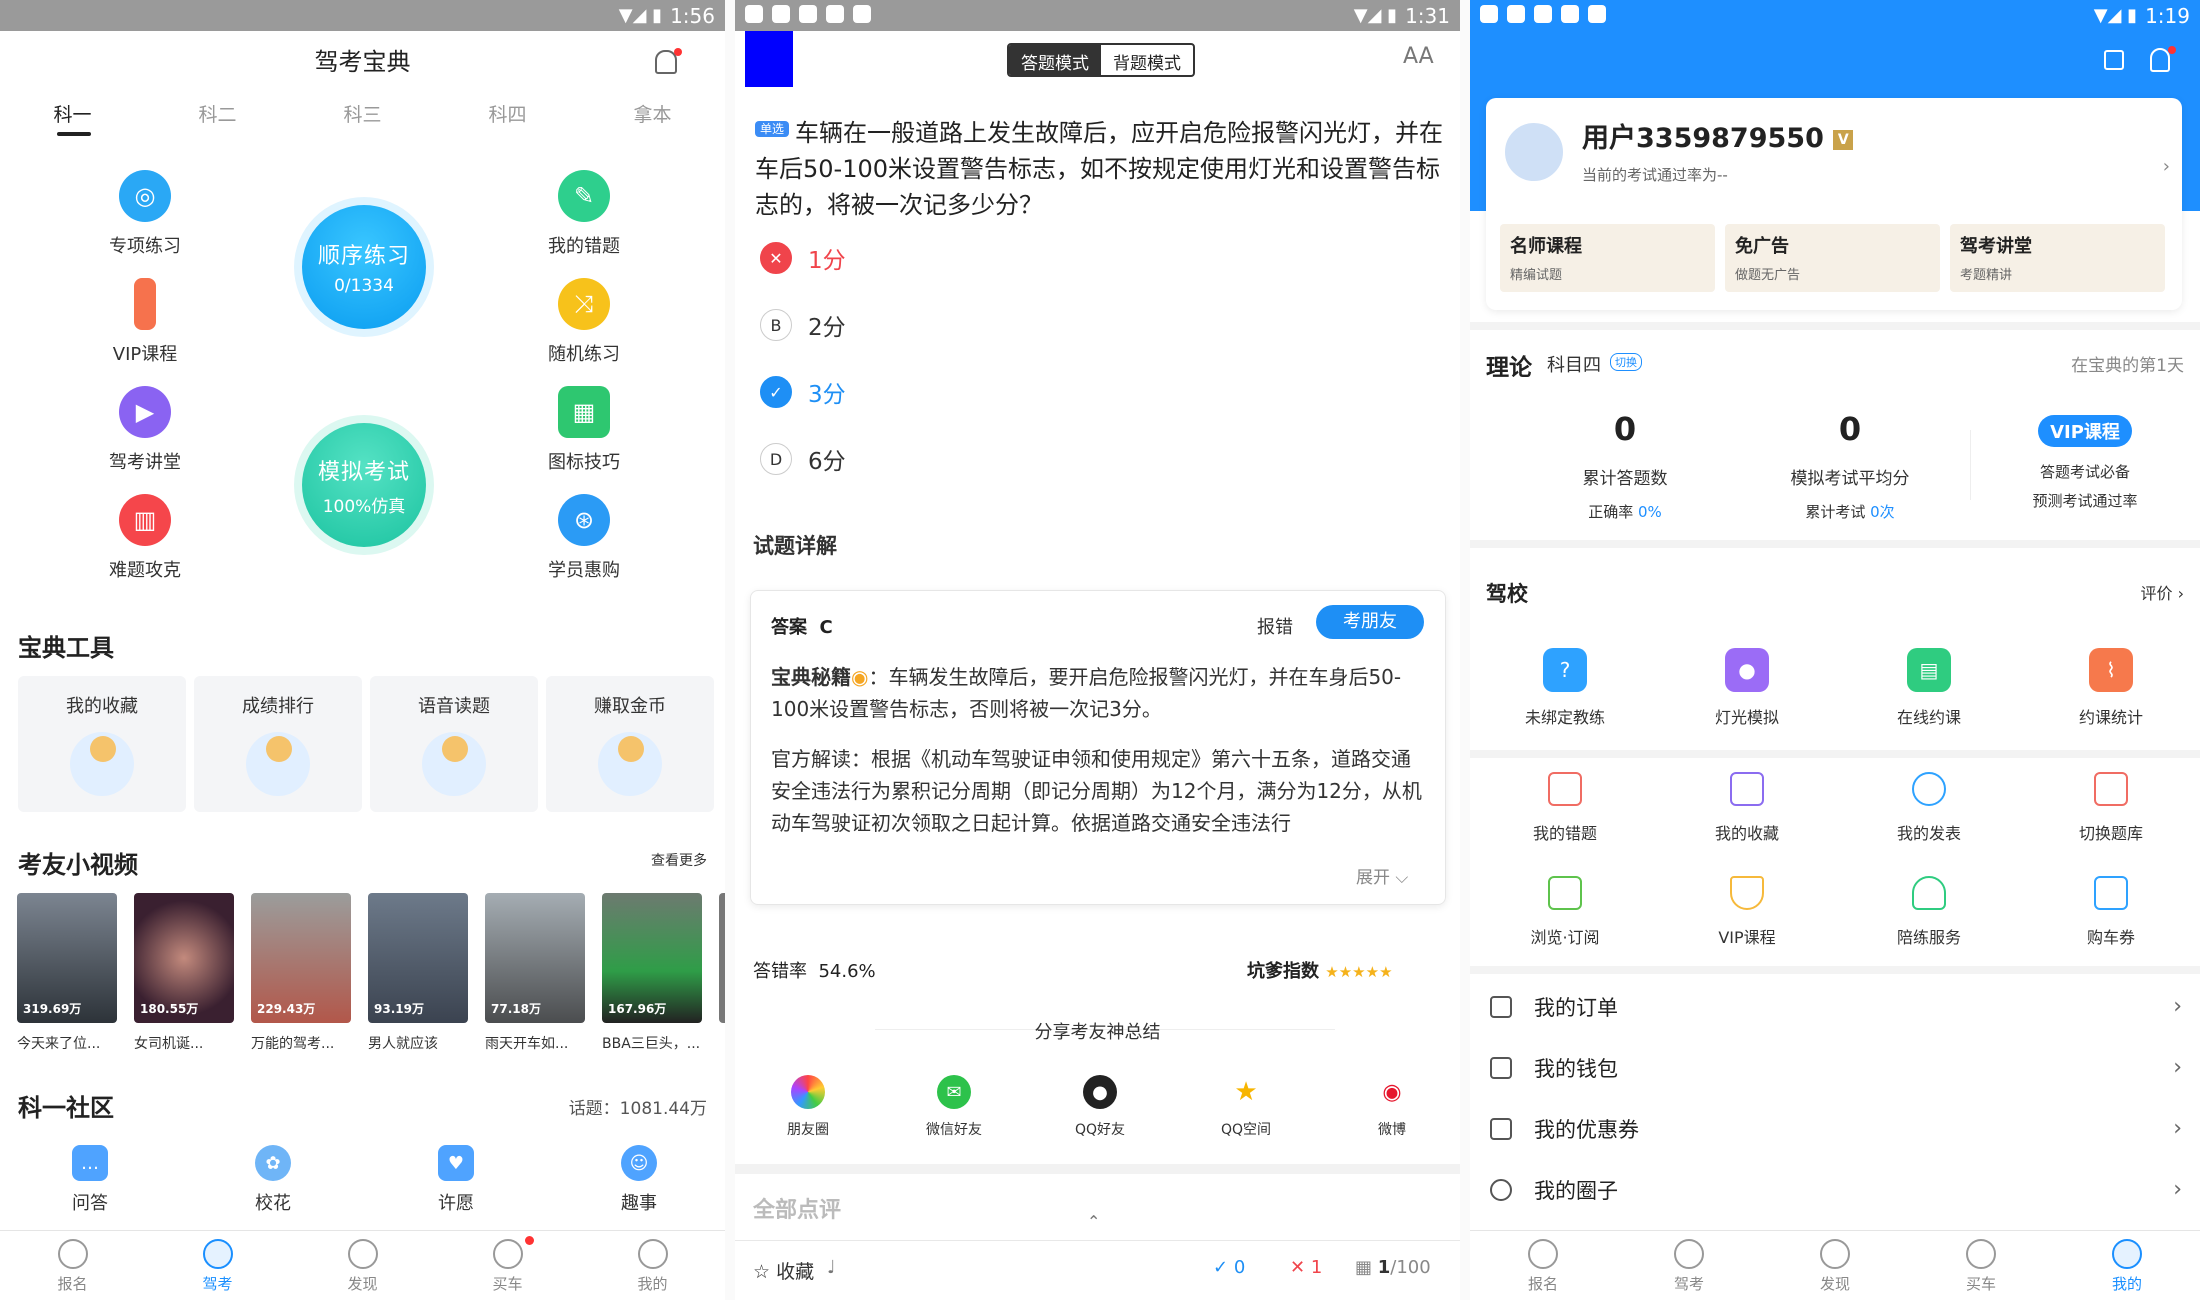 The width and height of the screenshot is (2200, 1300). Describe the element at coordinates (1747, 688) in the screenshot. I see `school-light-sim: ● 灯光模拟` at that location.